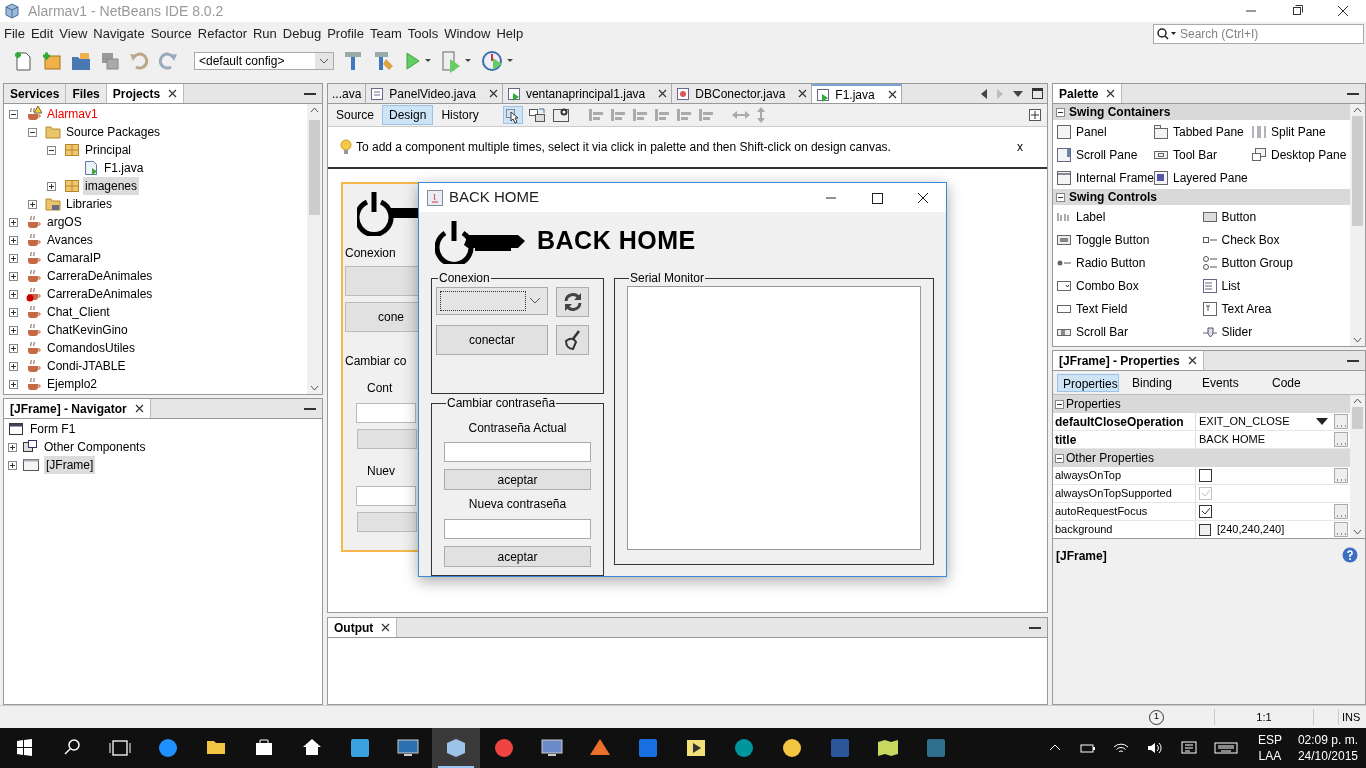 The image size is (1366, 768). Describe the element at coordinates (1327, 756) in the screenshot. I see `clock-date: 24/10/2015` at that location.